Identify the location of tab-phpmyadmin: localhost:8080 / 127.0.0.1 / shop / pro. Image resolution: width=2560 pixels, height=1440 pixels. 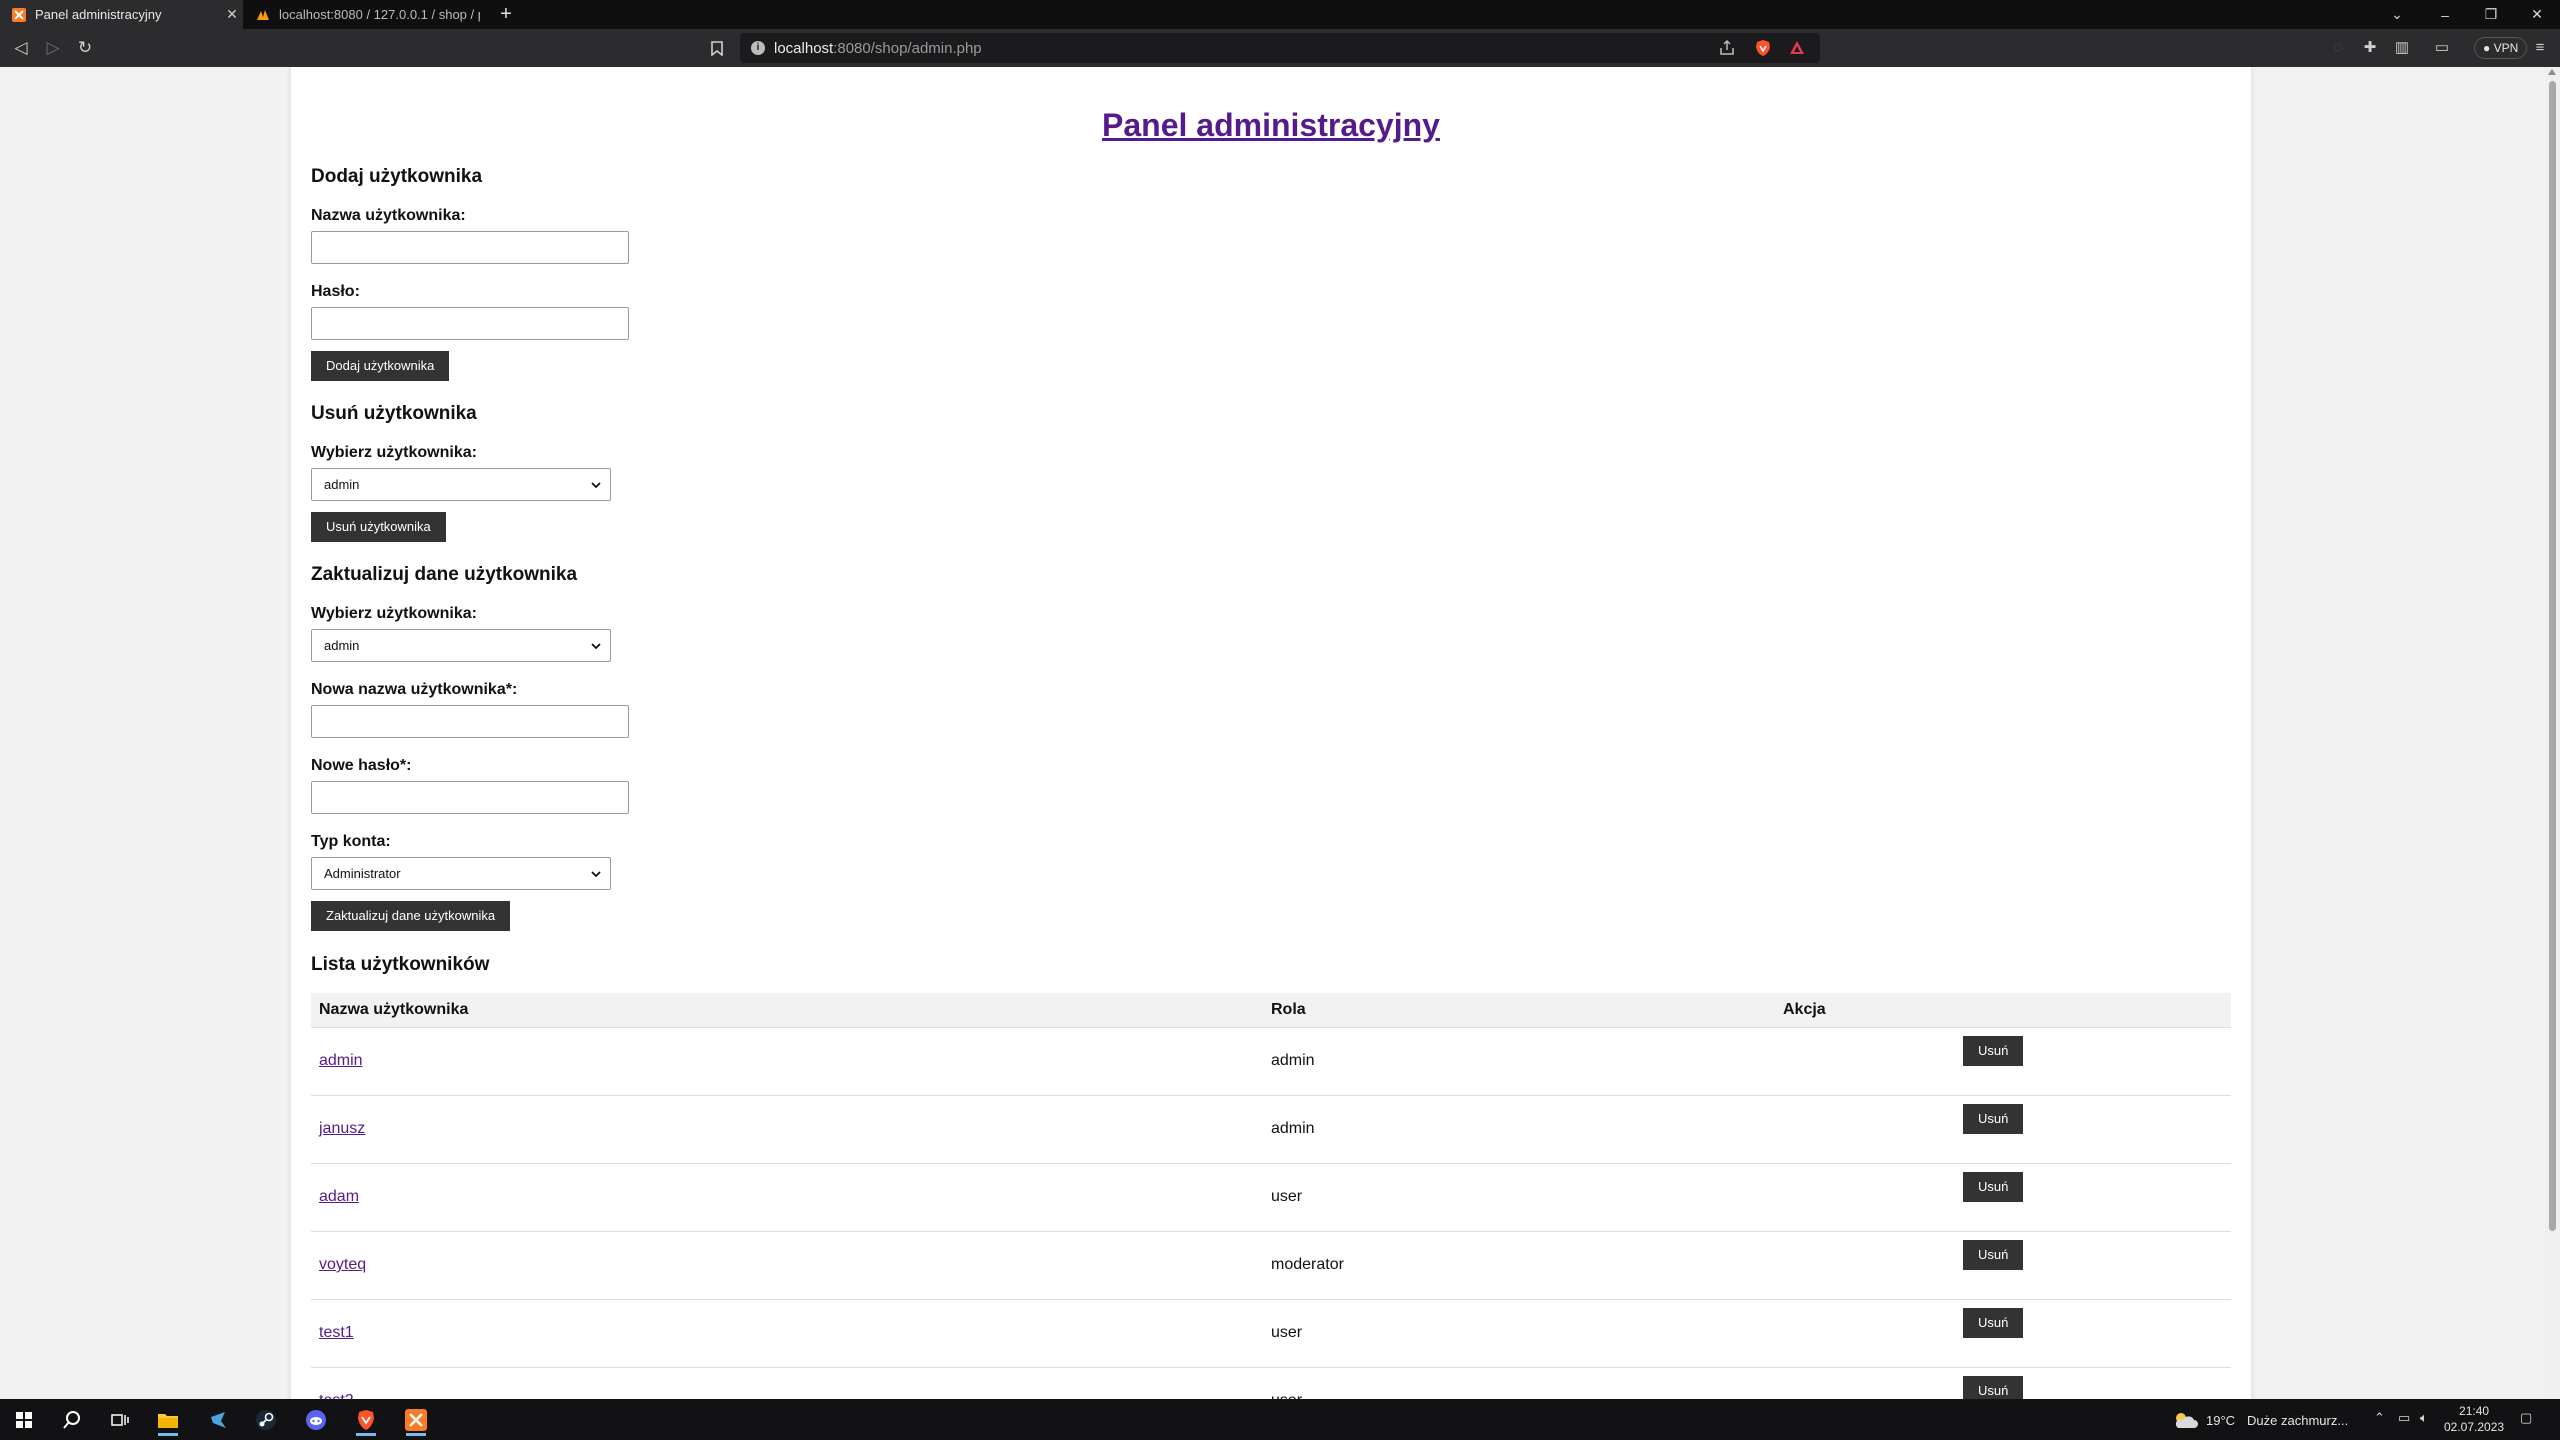
(362, 14).